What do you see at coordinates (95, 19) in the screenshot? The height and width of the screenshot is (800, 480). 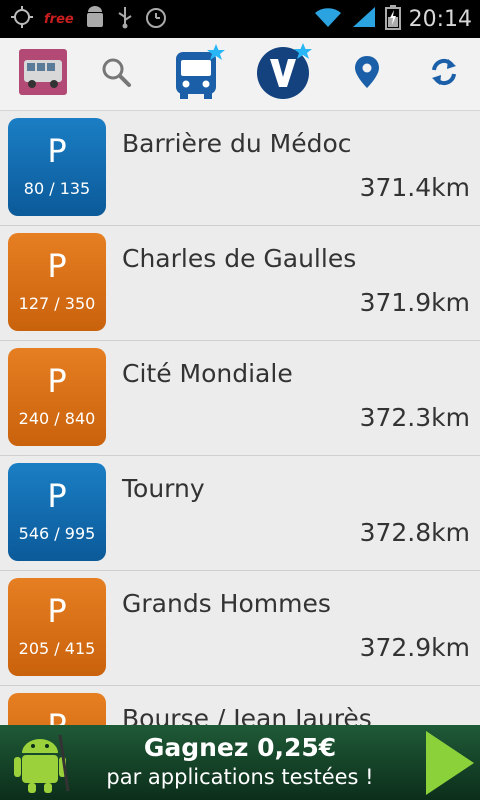 I see `android-debug-icon` at bounding box center [95, 19].